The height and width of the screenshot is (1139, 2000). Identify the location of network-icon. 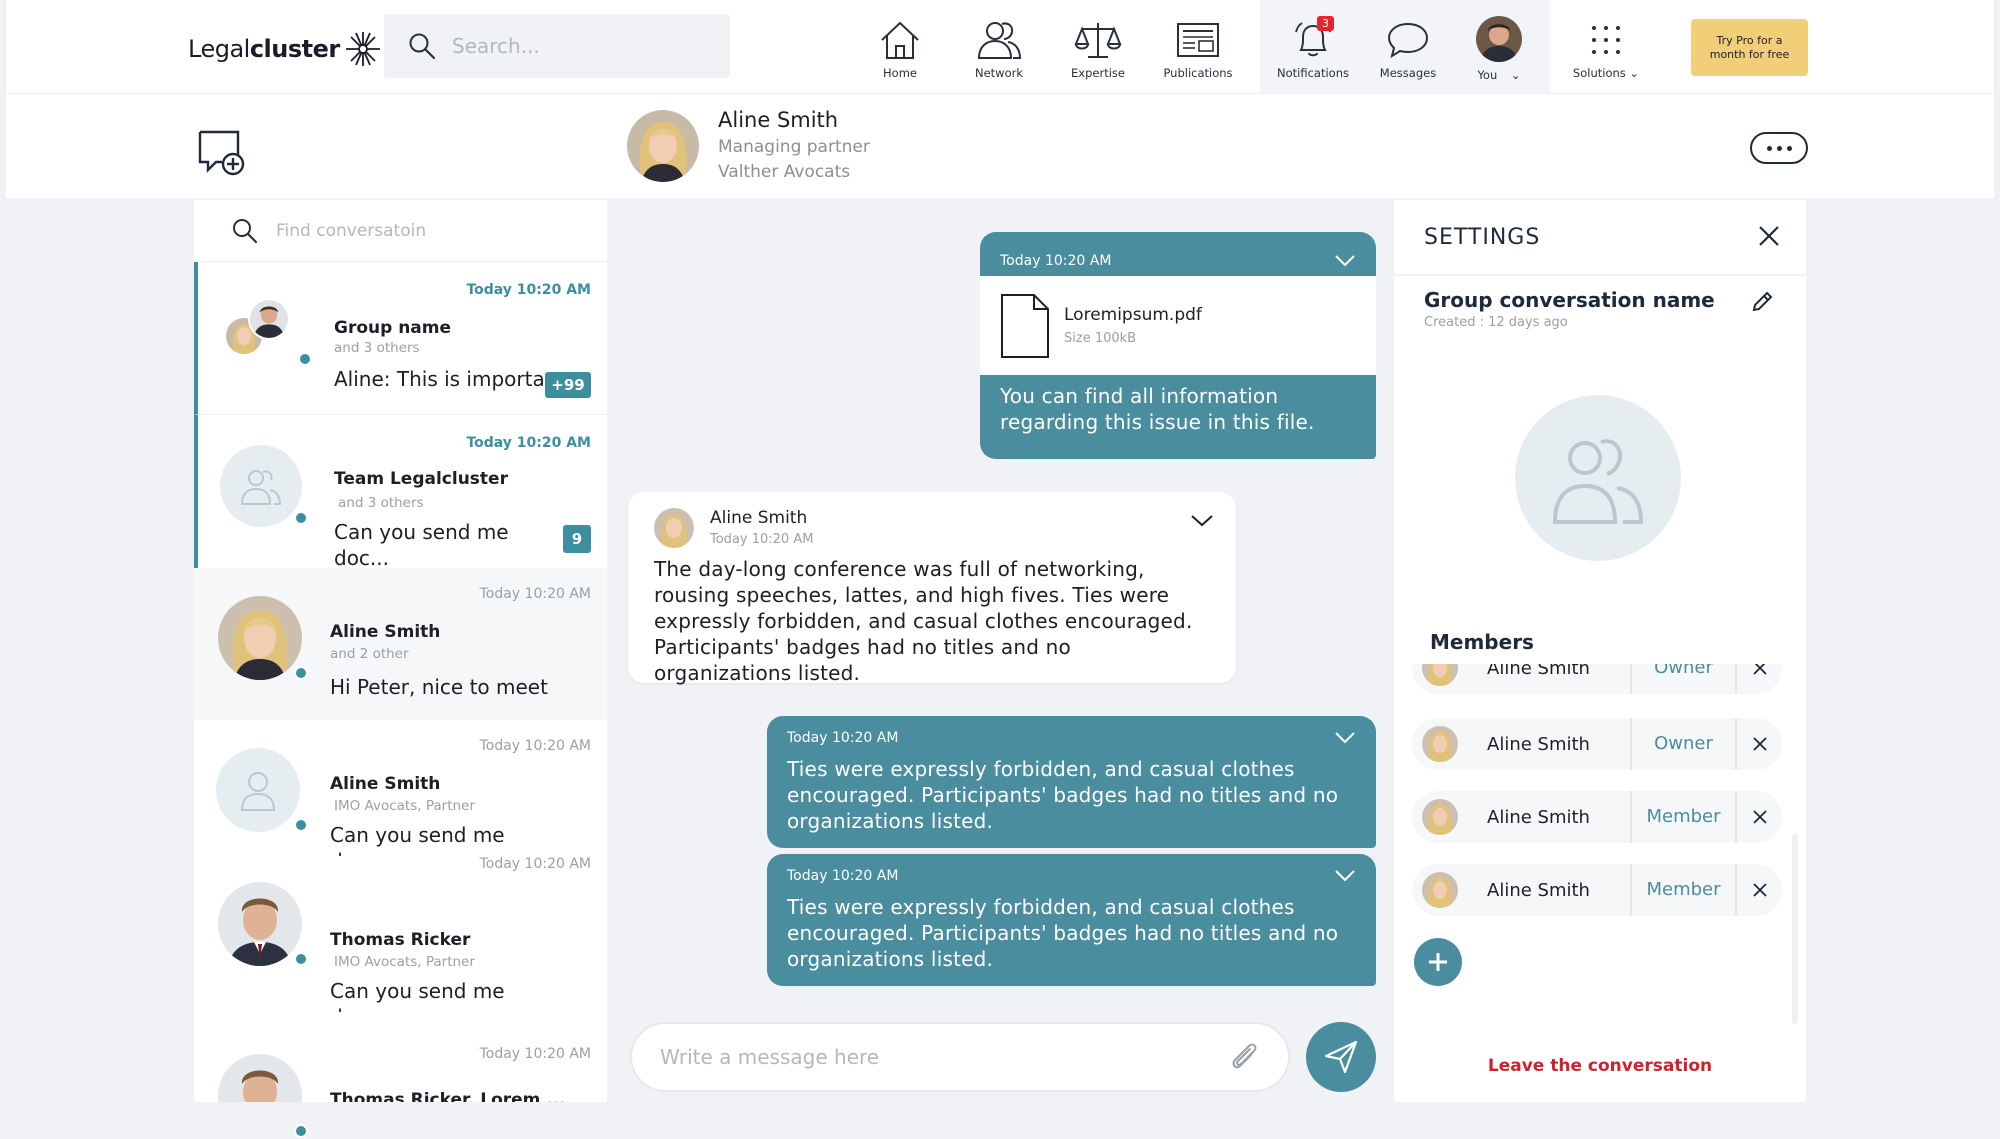
(999, 40).